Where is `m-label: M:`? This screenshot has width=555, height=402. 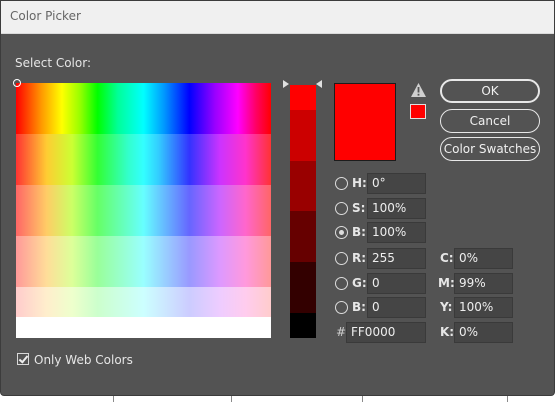
m-label: M: is located at coordinates (446, 283).